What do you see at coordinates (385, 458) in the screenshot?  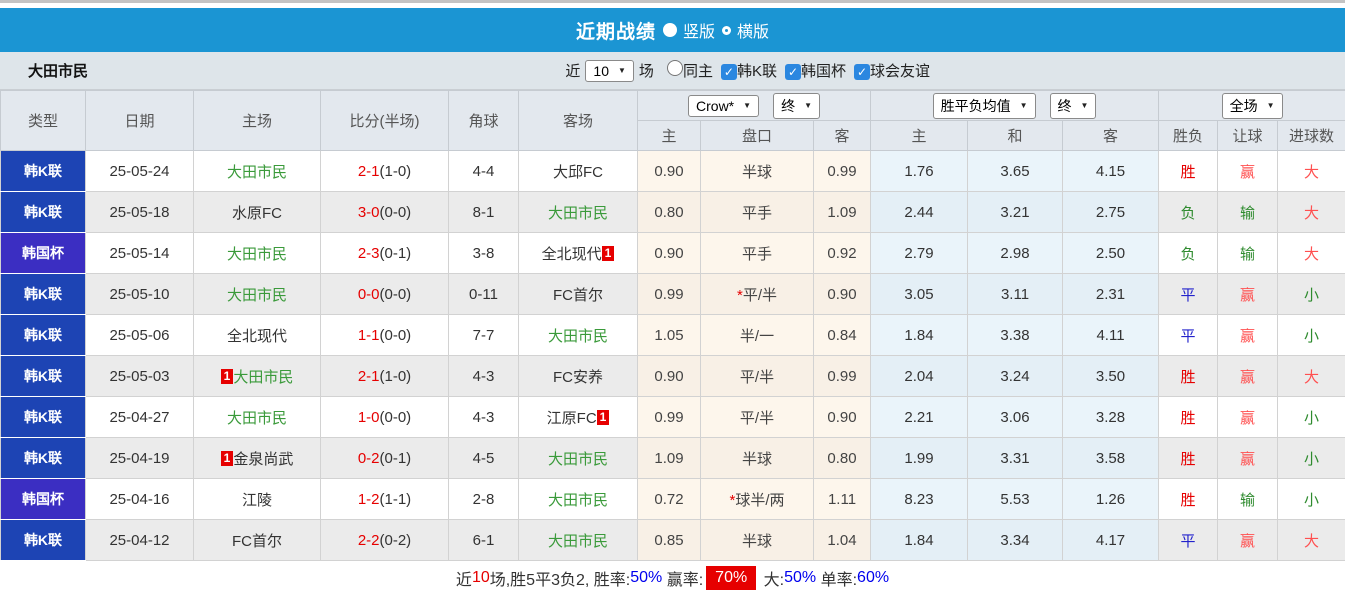 I see `score-cell: 0-2(0-1)` at bounding box center [385, 458].